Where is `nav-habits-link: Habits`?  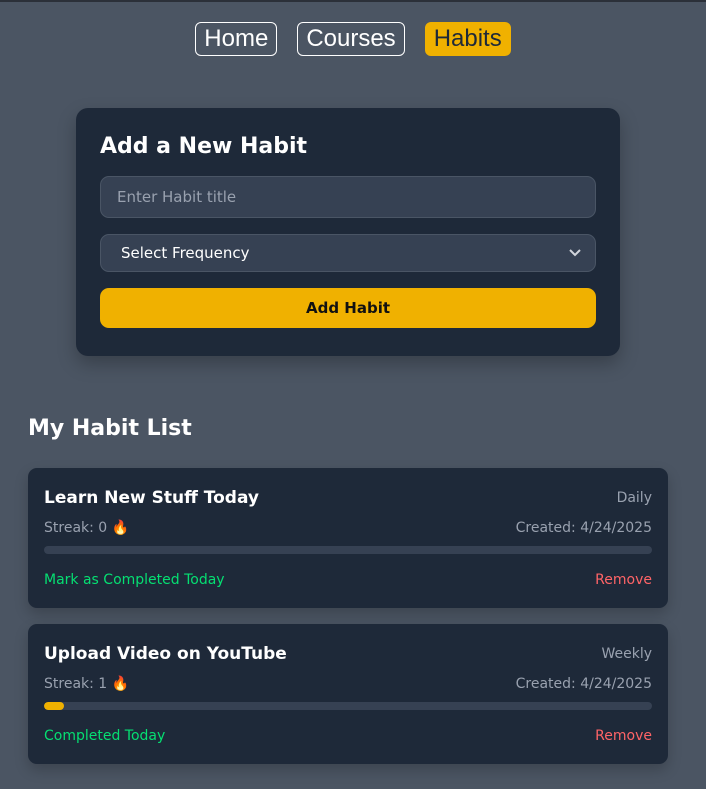 nav-habits-link: Habits is located at coordinates (467, 39).